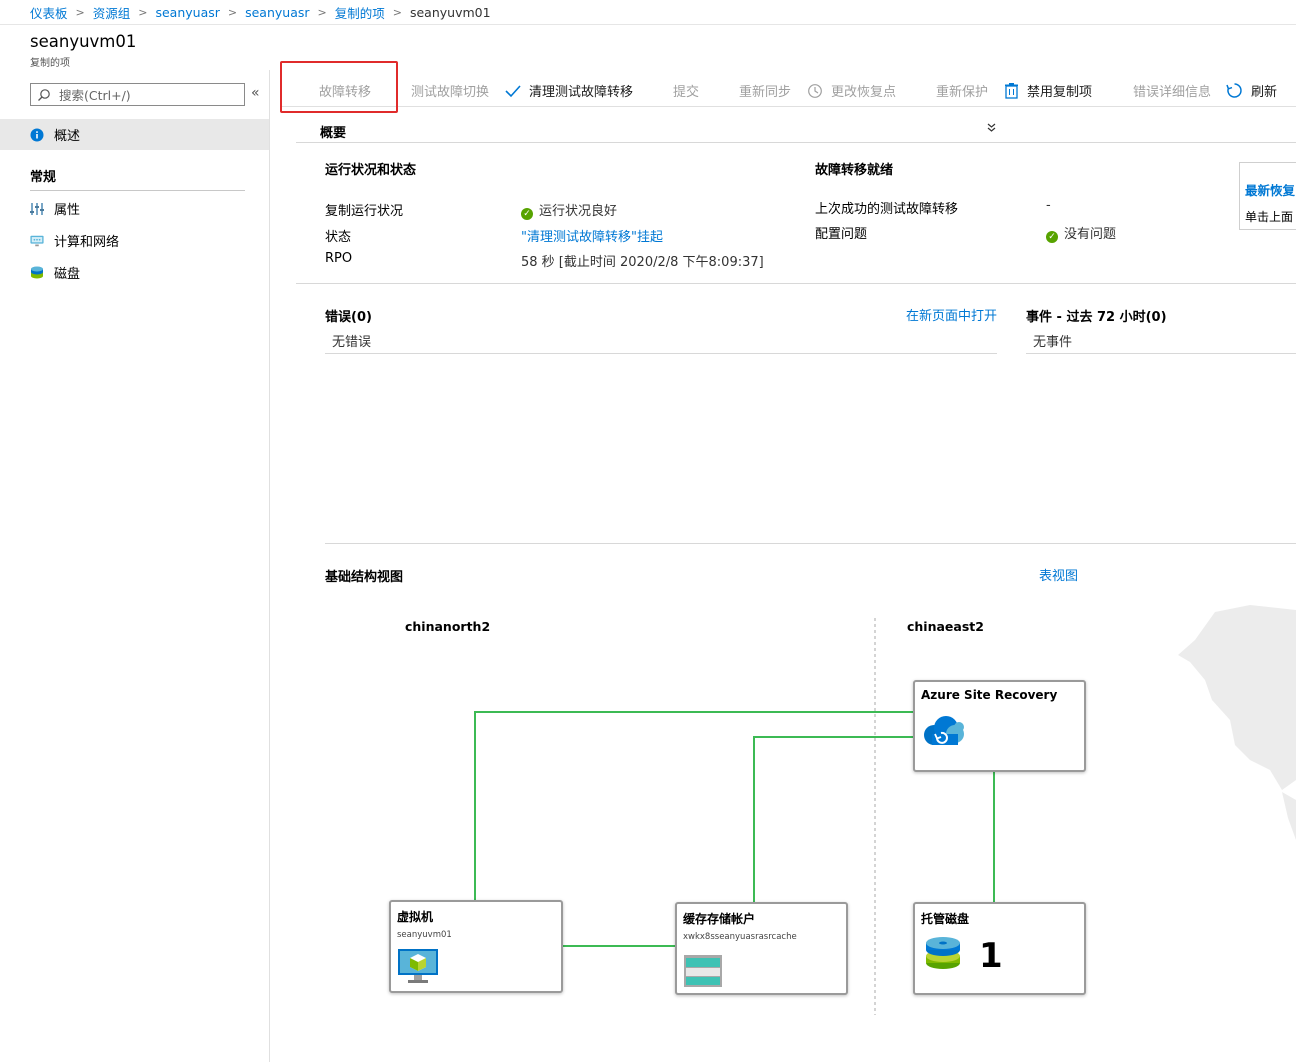  Describe the element at coordinates (424, 935) in the screenshot. I see `vm-name: seanyuvm01` at that location.